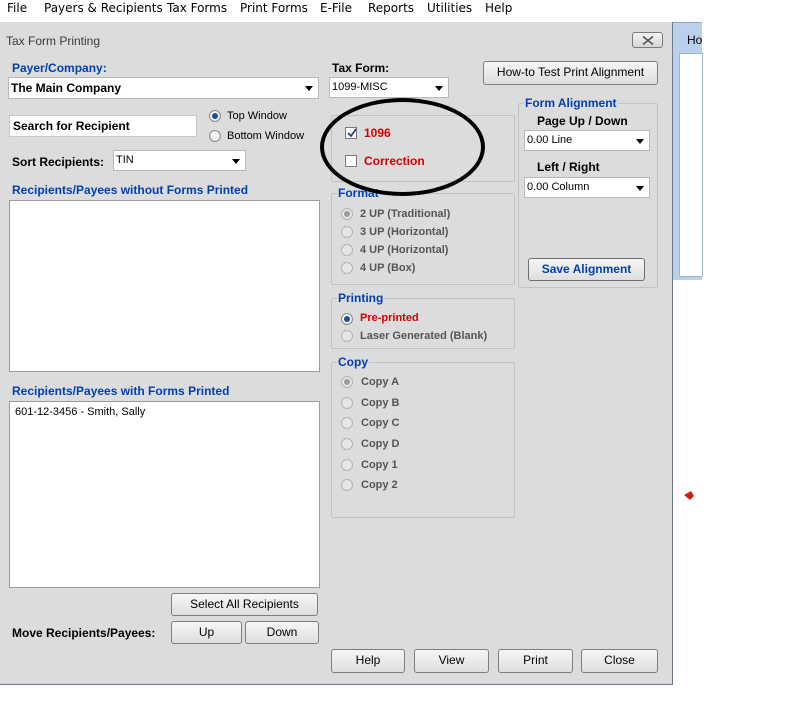 The width and height of the screenshot is (810, 718). I want to click on copy-caption: Copy, so click(353, 362).